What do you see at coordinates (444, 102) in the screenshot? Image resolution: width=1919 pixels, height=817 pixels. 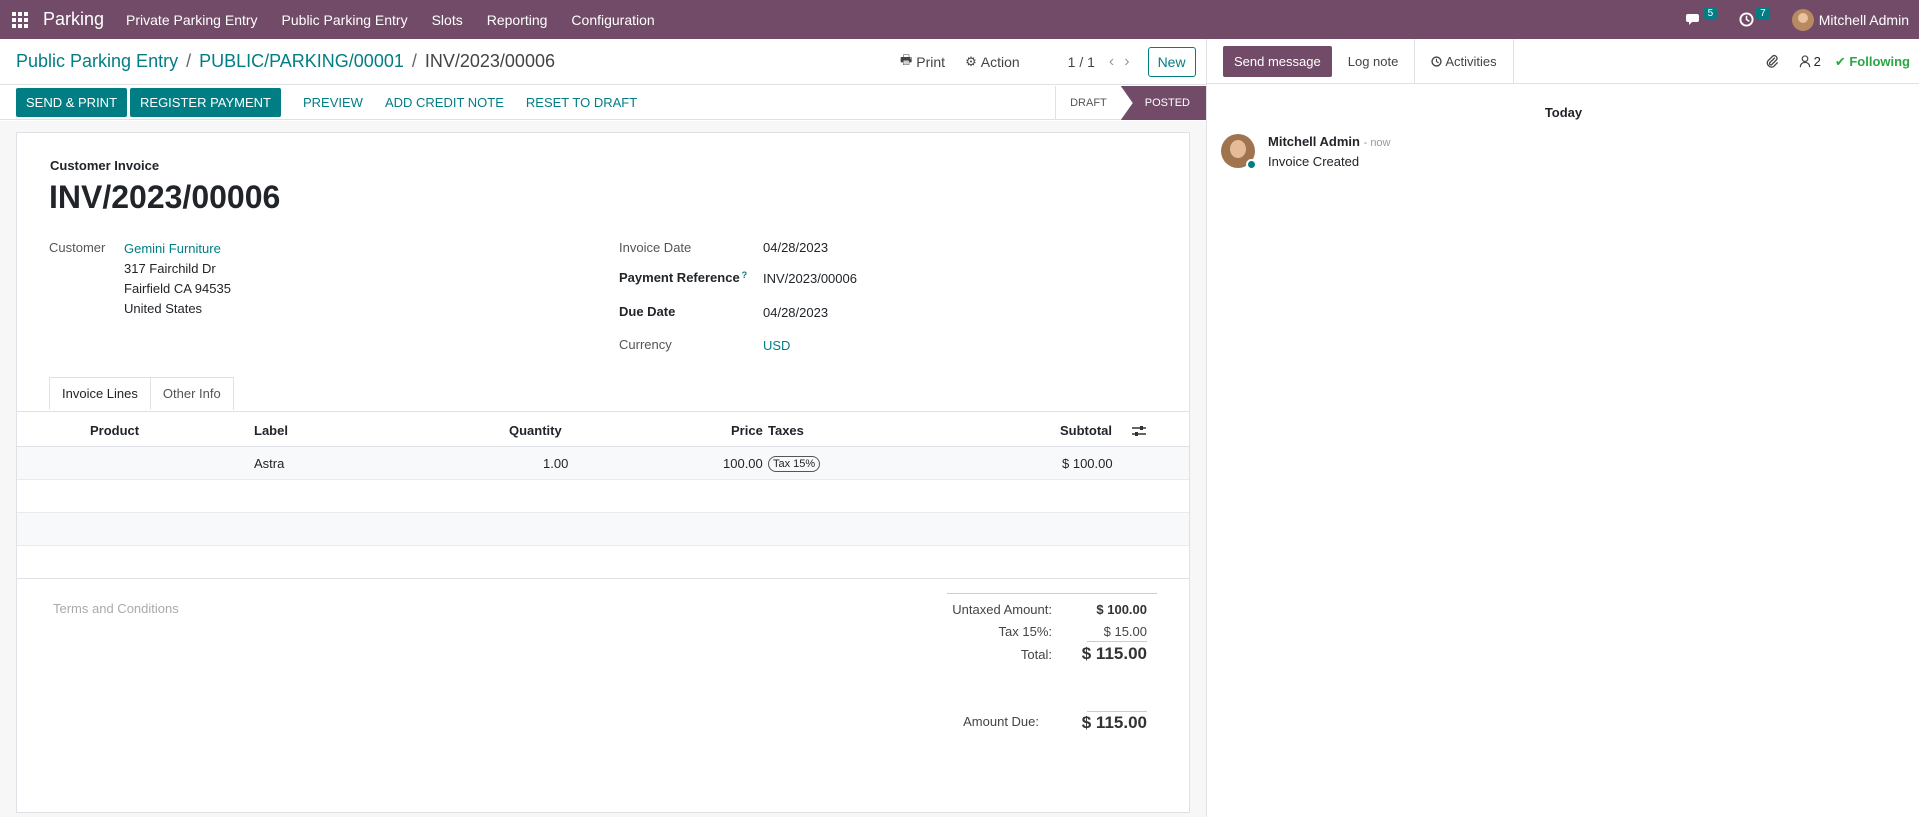 I see `add-credit-note-button: ADD CREDIT NOTE` at bounding box center [444, 102].